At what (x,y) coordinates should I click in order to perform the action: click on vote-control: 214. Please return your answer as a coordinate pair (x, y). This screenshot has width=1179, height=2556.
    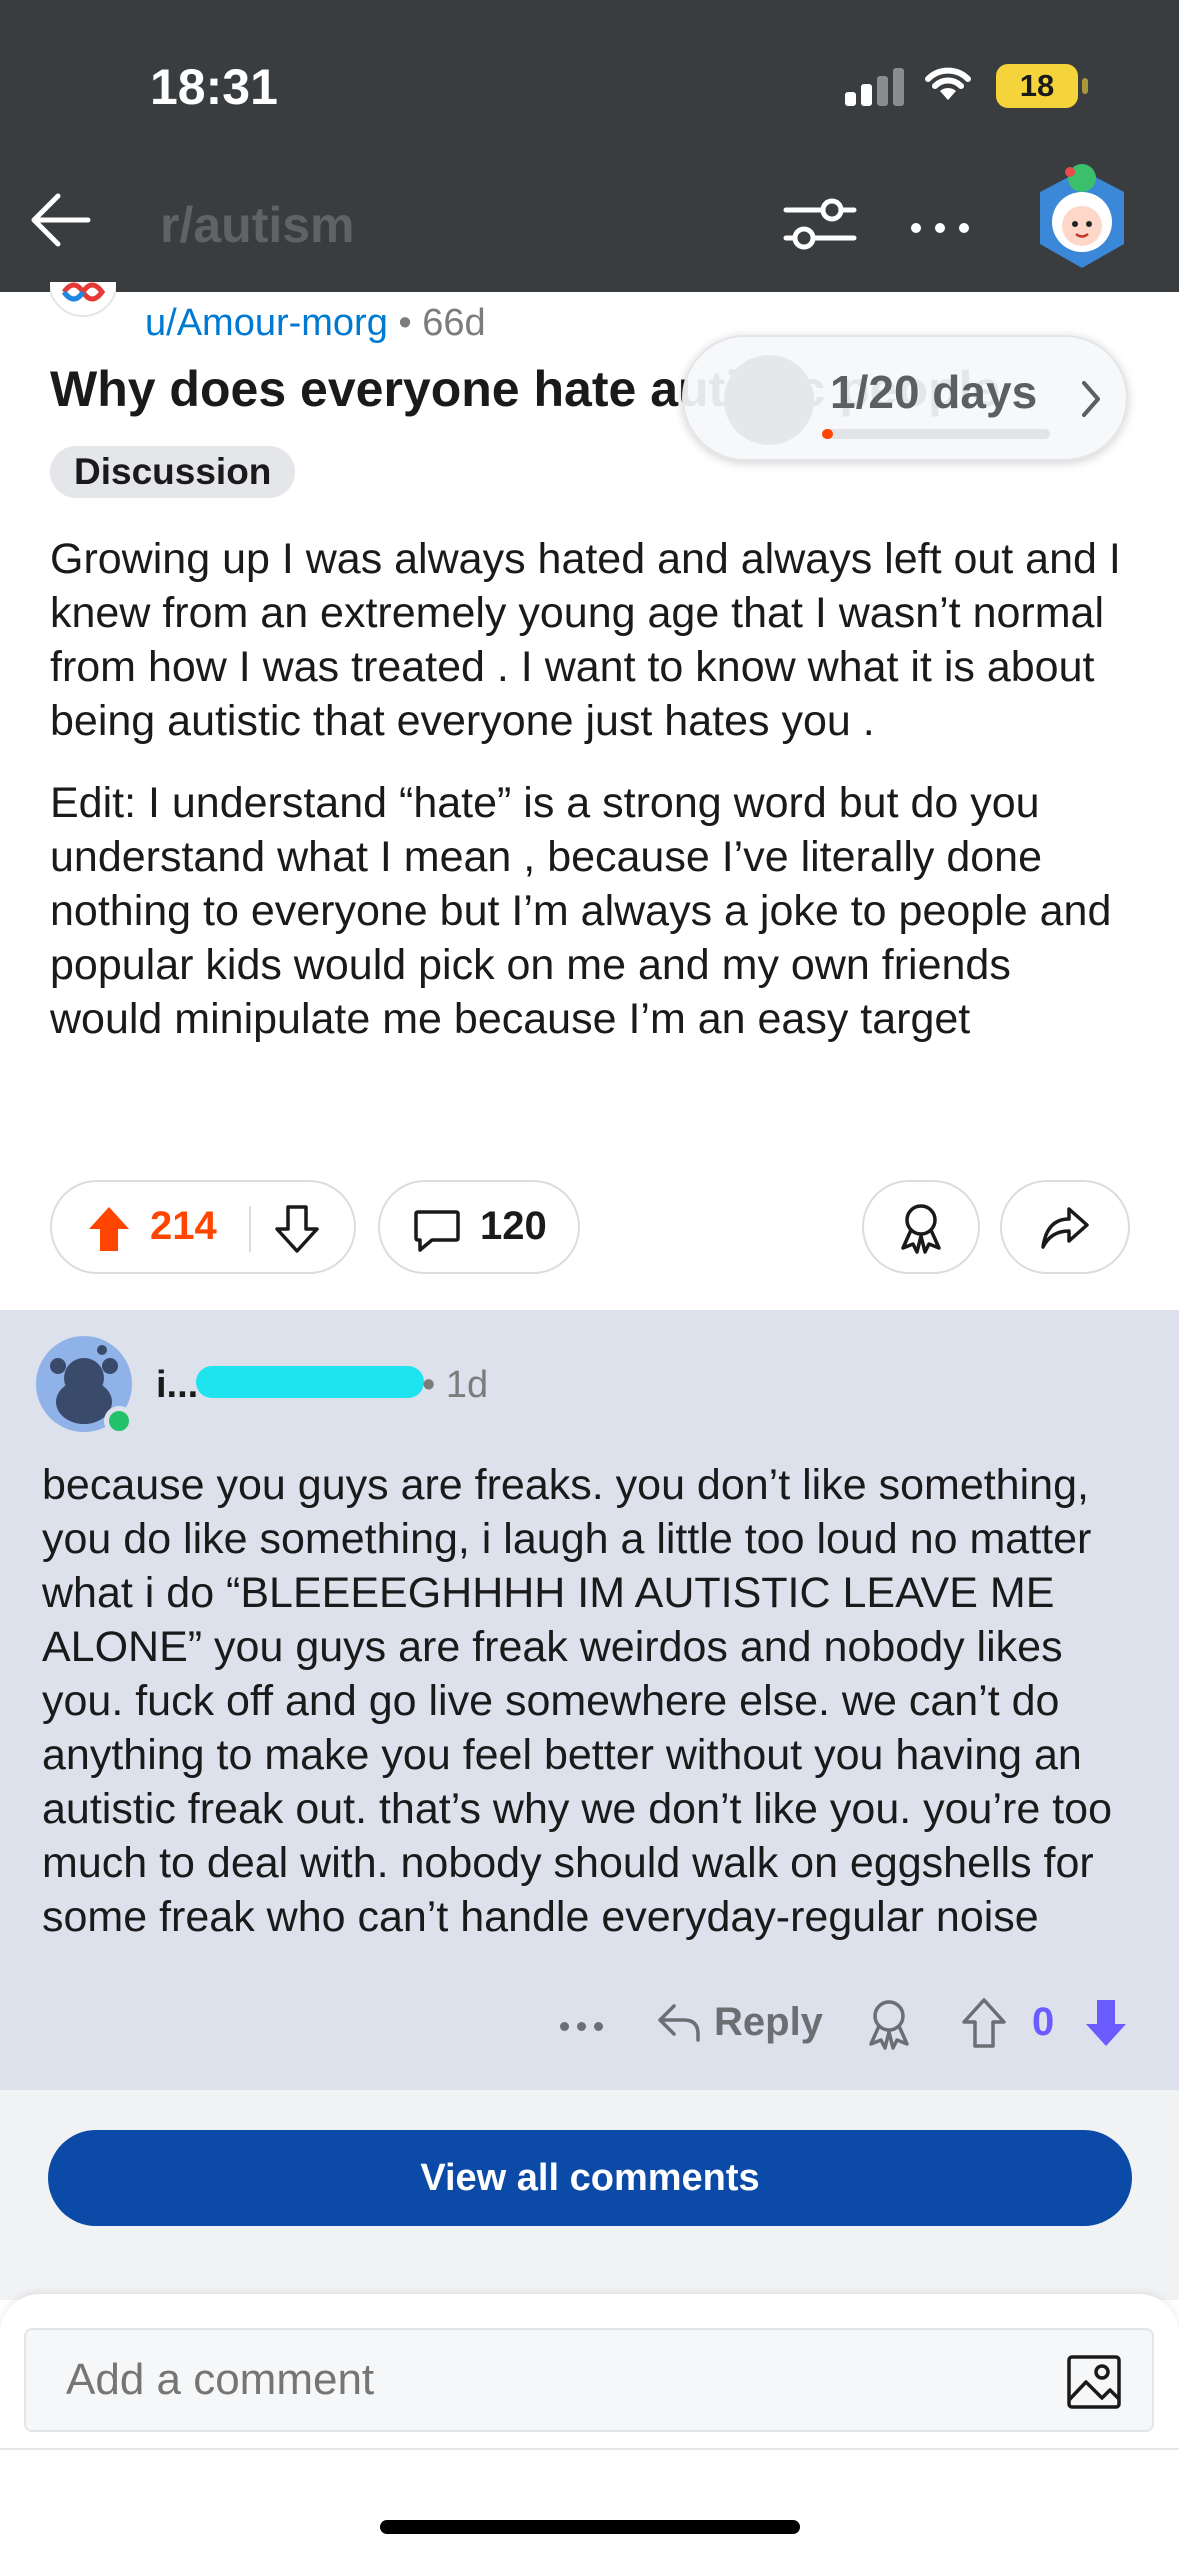
    Looking at the image, I should click on (203, 1227).